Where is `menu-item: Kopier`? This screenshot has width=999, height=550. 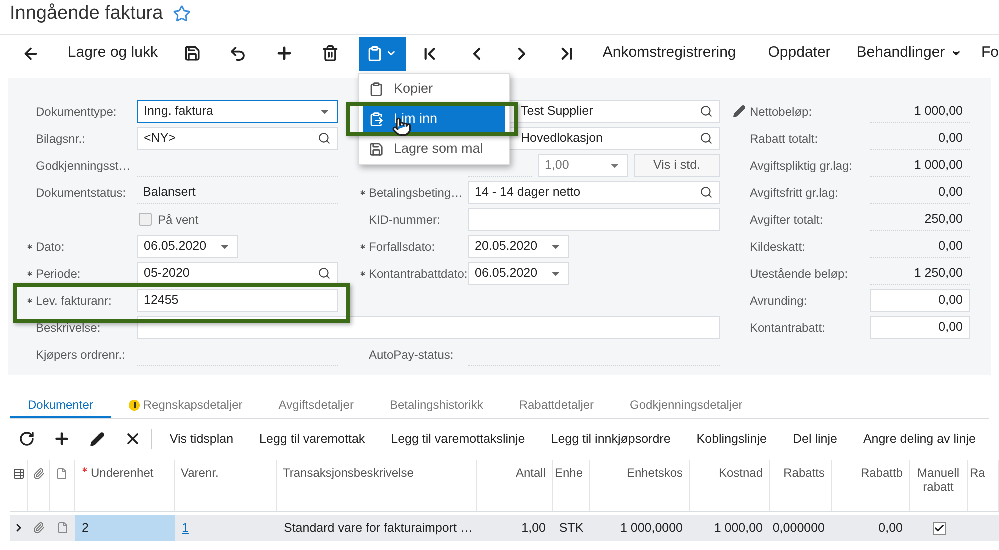 menu-item: Kopier is located at coordinates (434, 89).